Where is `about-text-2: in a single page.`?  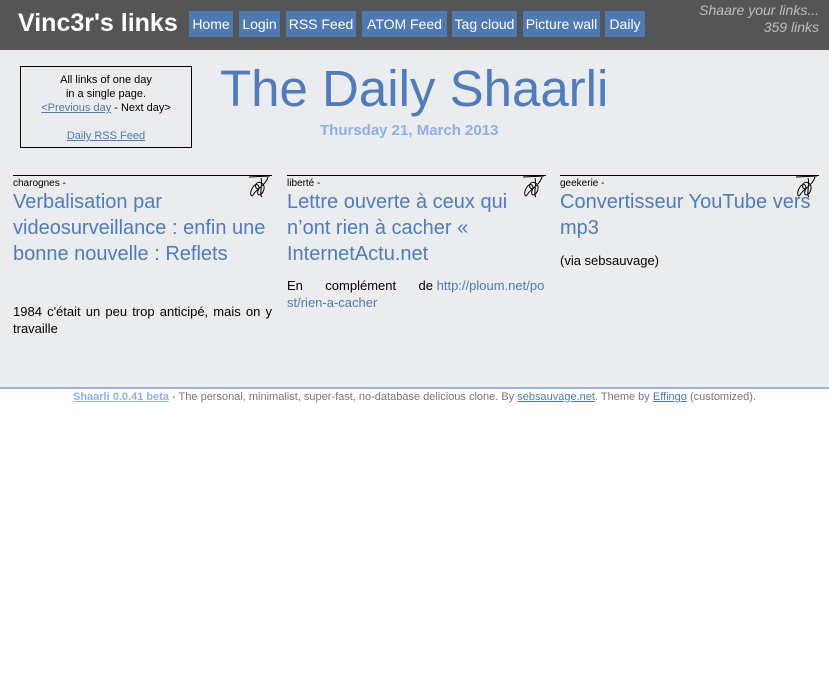
about-text-2: in a single page. is located at coordinates (106, 94).